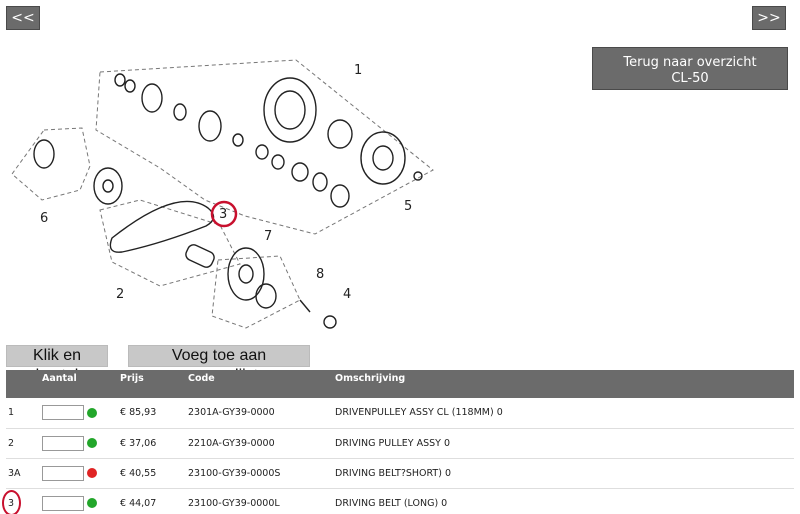  Describe the element at coordinates (690, 78) in the screenshot. I see `back-button-line2: CL-50` at that location.